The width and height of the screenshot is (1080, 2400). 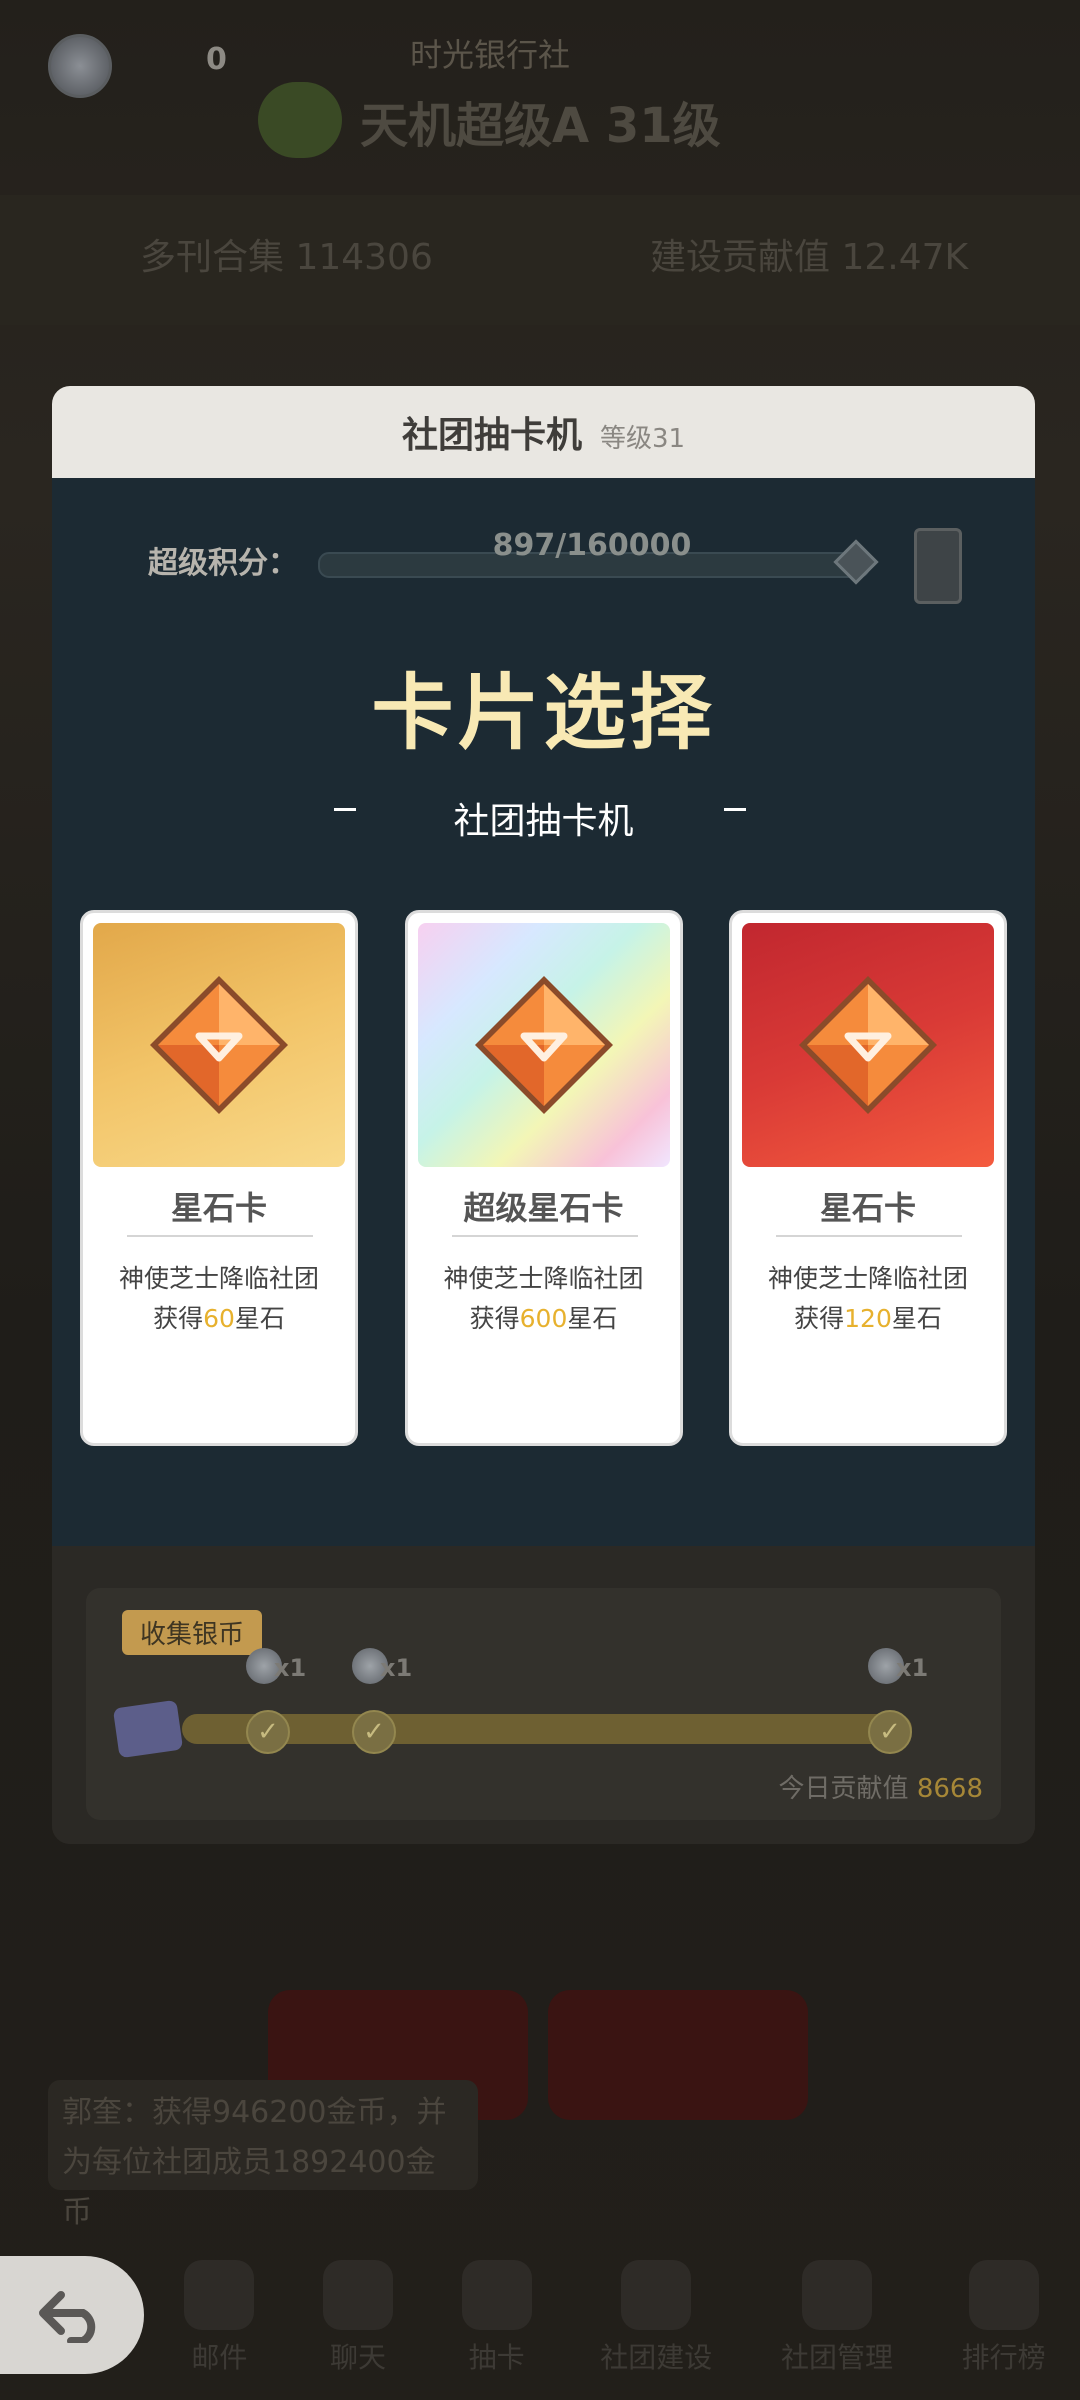 I want to click on chat-icon, so click(x=357, y=2295).